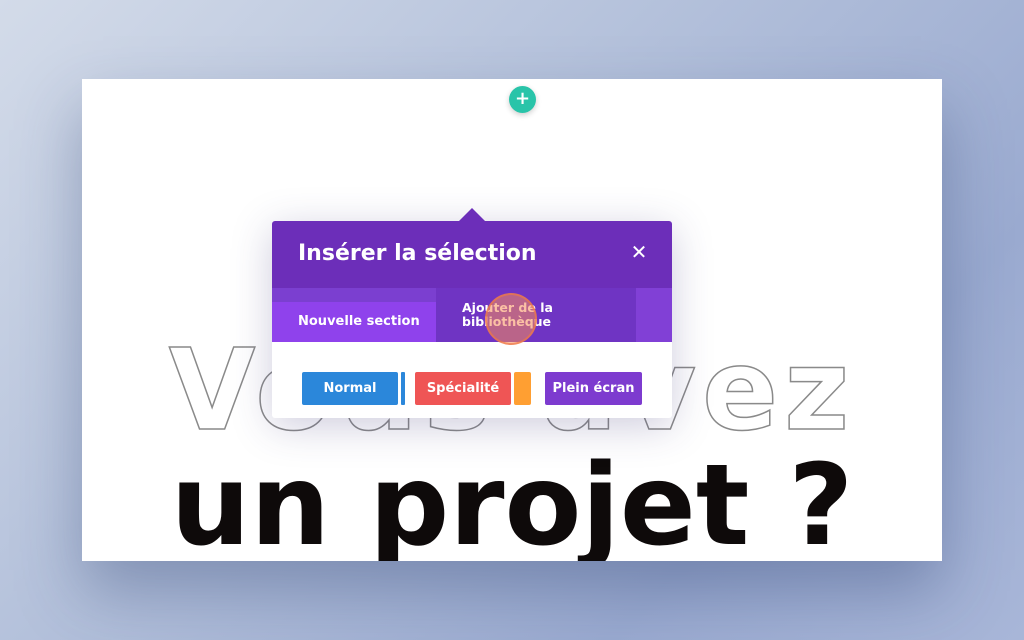 The image size is (1024, 640). I want to click on specialty-section-accent, so click(522, 388).